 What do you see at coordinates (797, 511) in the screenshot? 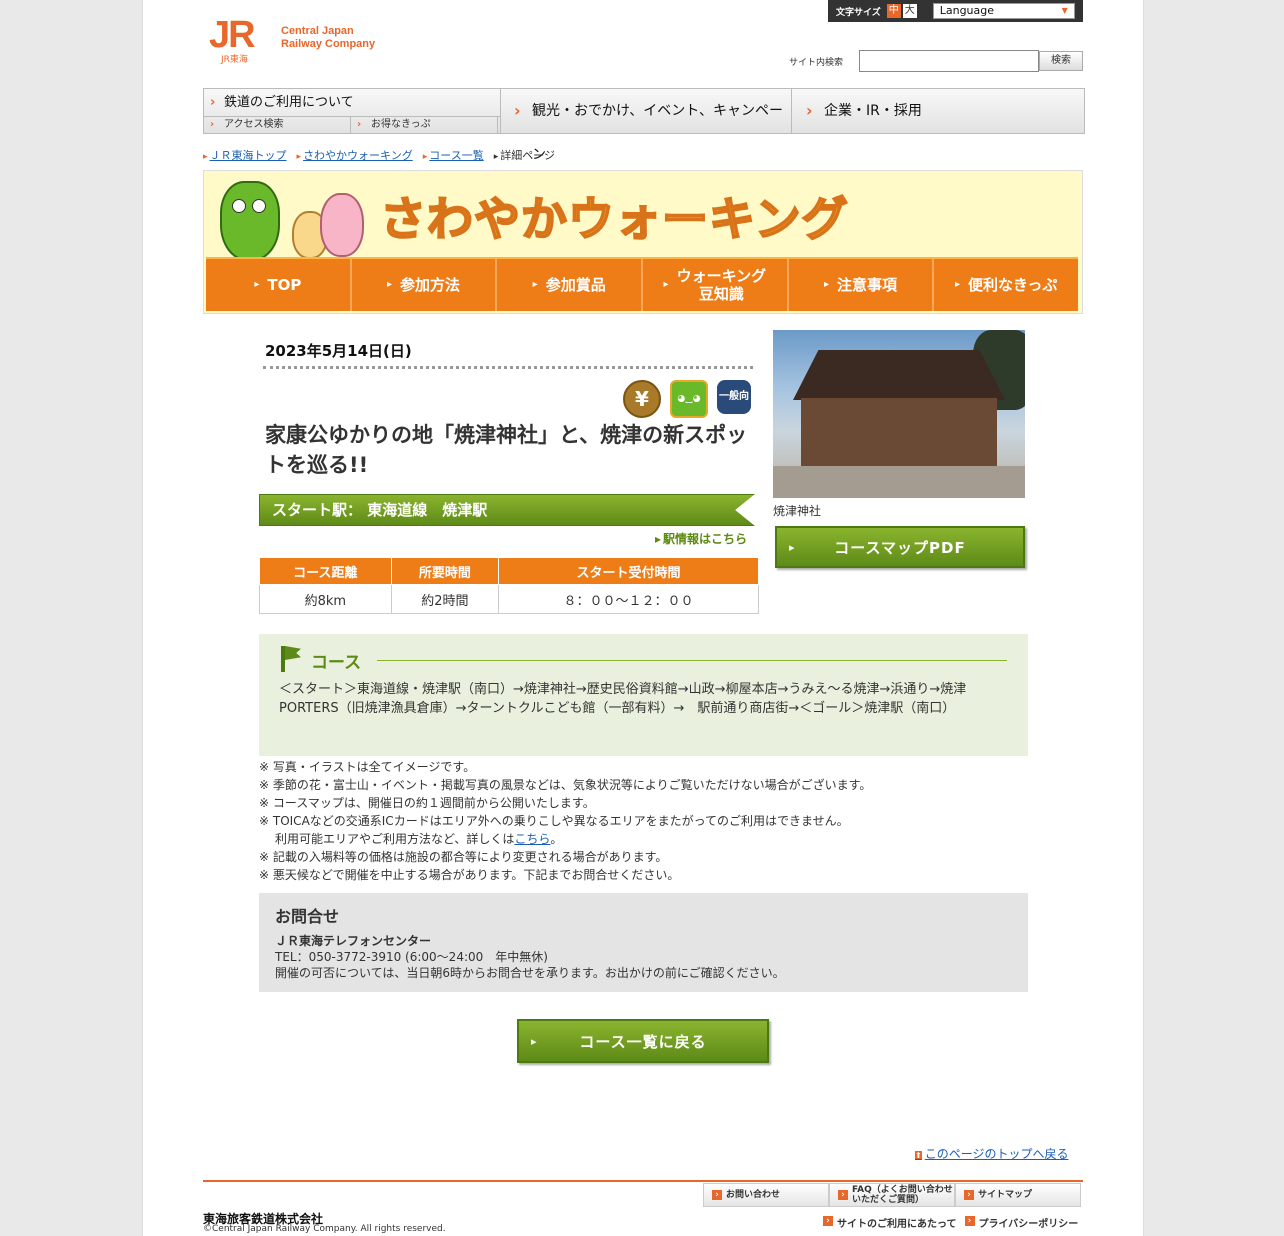
I see `photo-caption: 焼津神社` at bounding box center [797, 511].